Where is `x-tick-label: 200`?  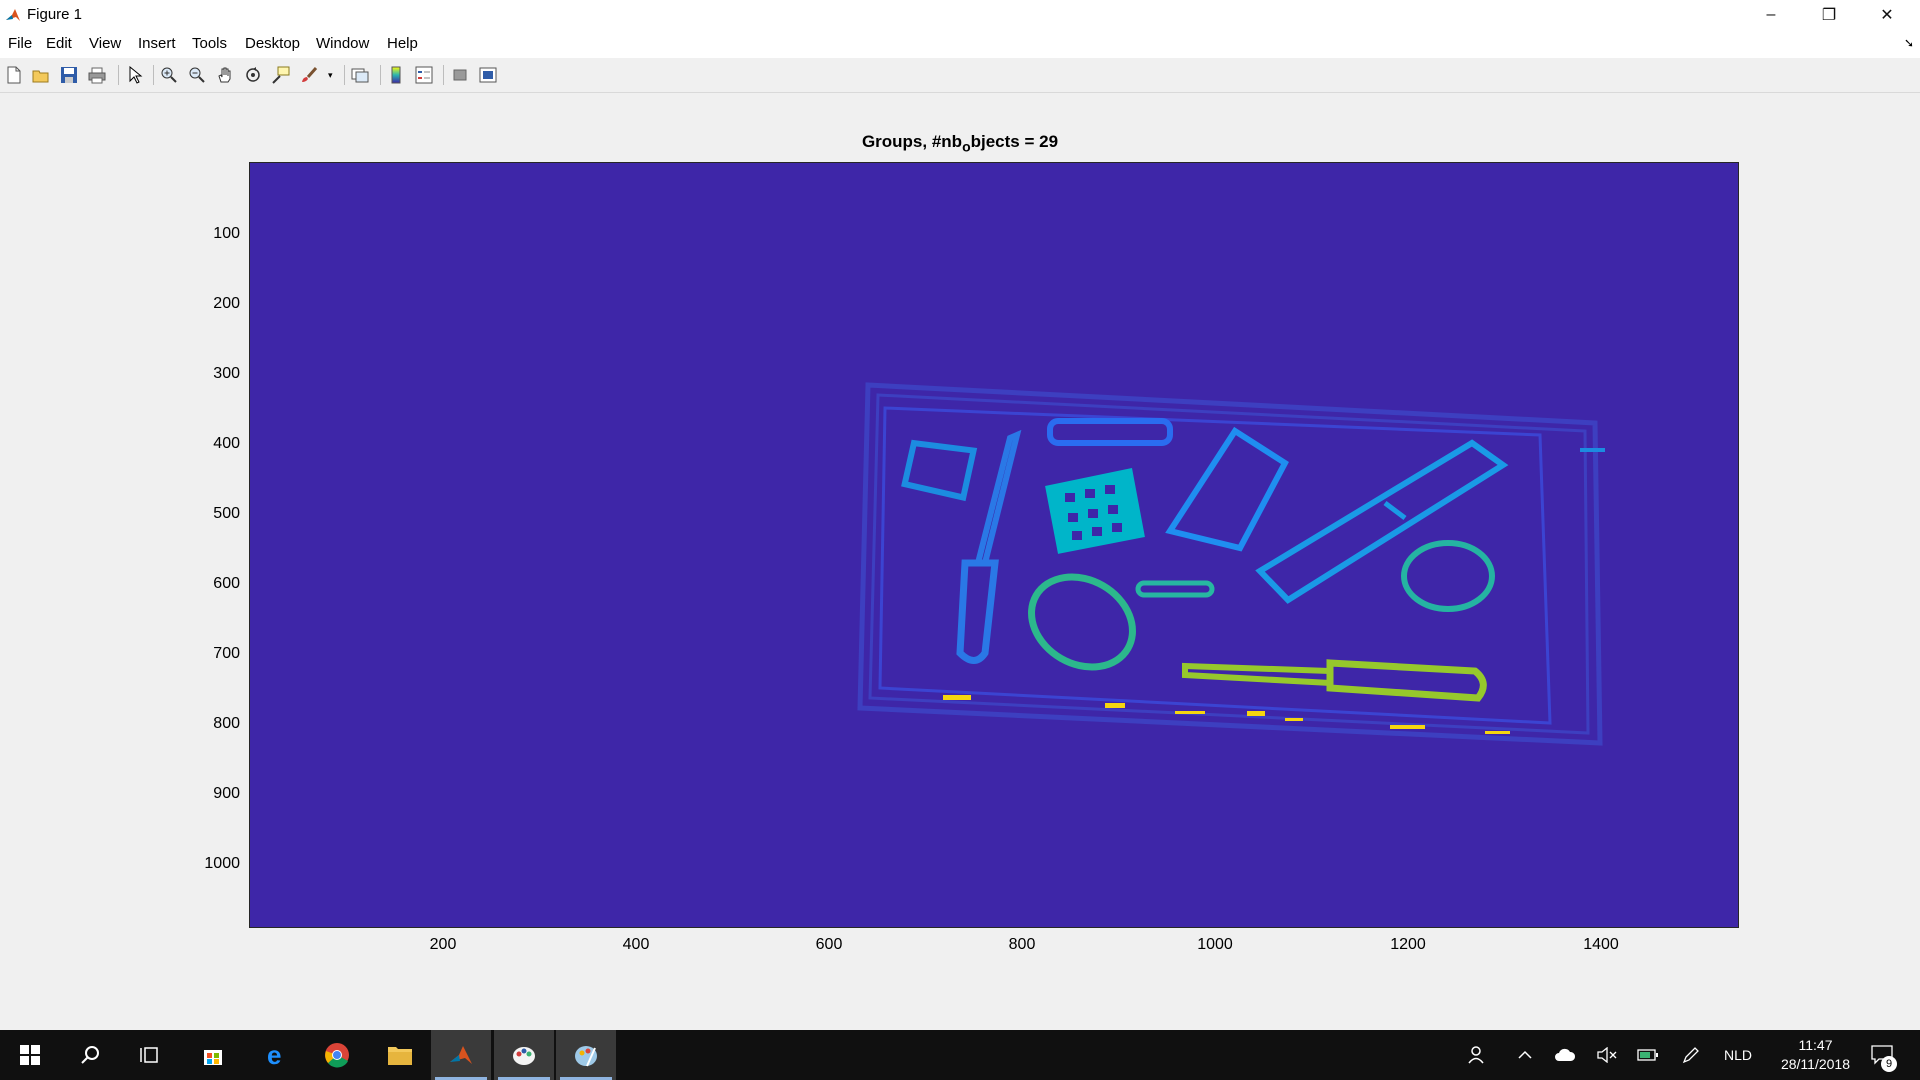 x-tick-label: 200 is located at coordinates (443, 944).